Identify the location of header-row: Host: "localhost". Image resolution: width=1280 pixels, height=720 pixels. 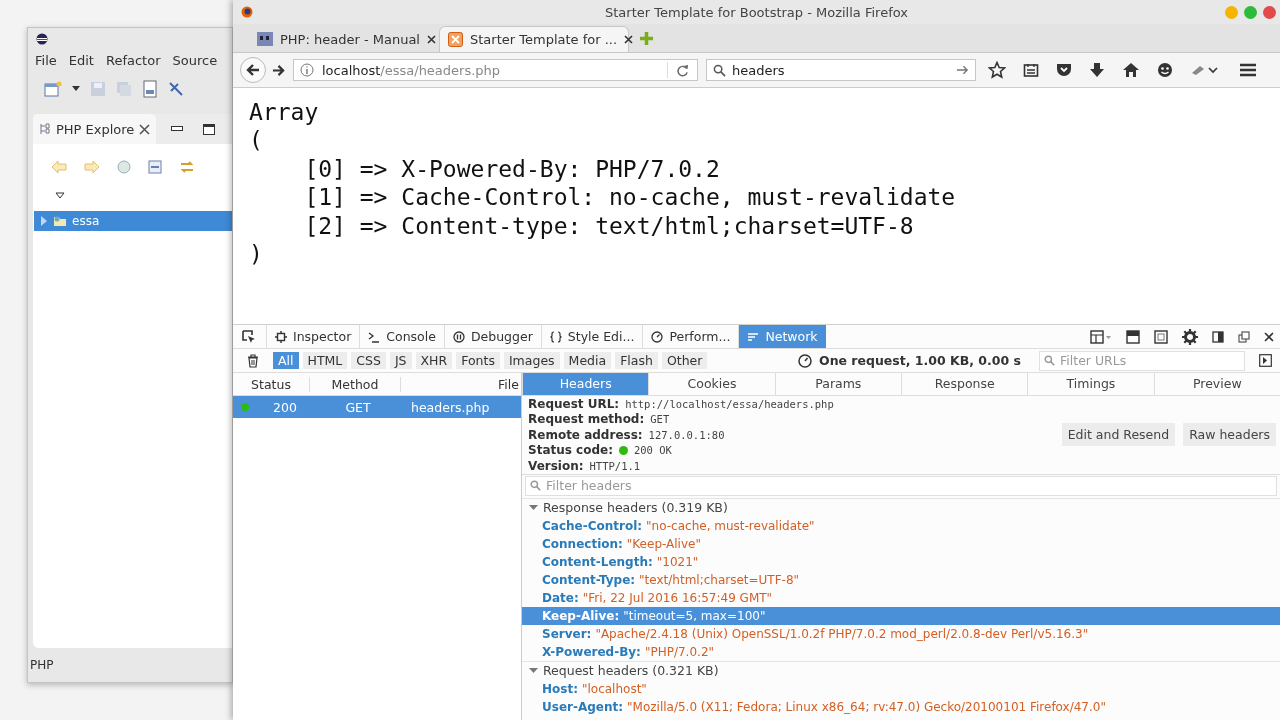
(901, 688).